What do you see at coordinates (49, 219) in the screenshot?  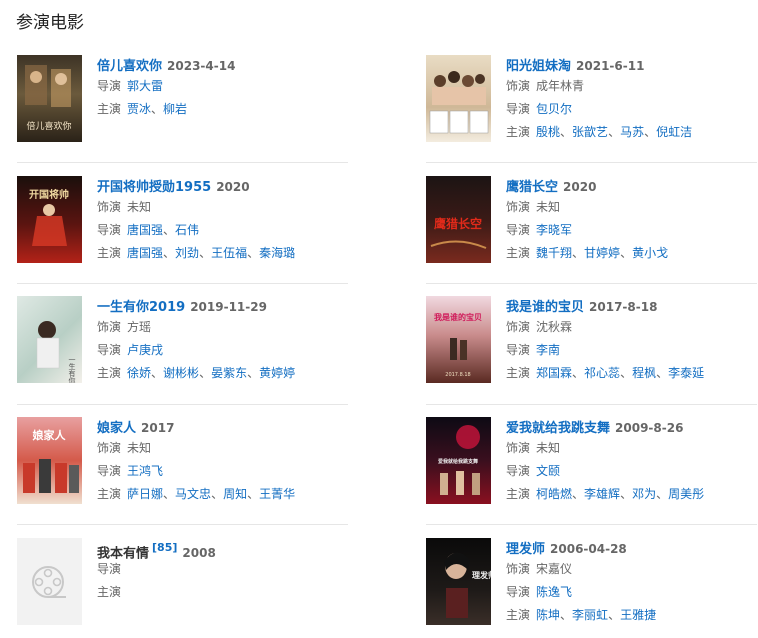 I see `film-poster: 开国将帅` at bounding box center [49, 219].